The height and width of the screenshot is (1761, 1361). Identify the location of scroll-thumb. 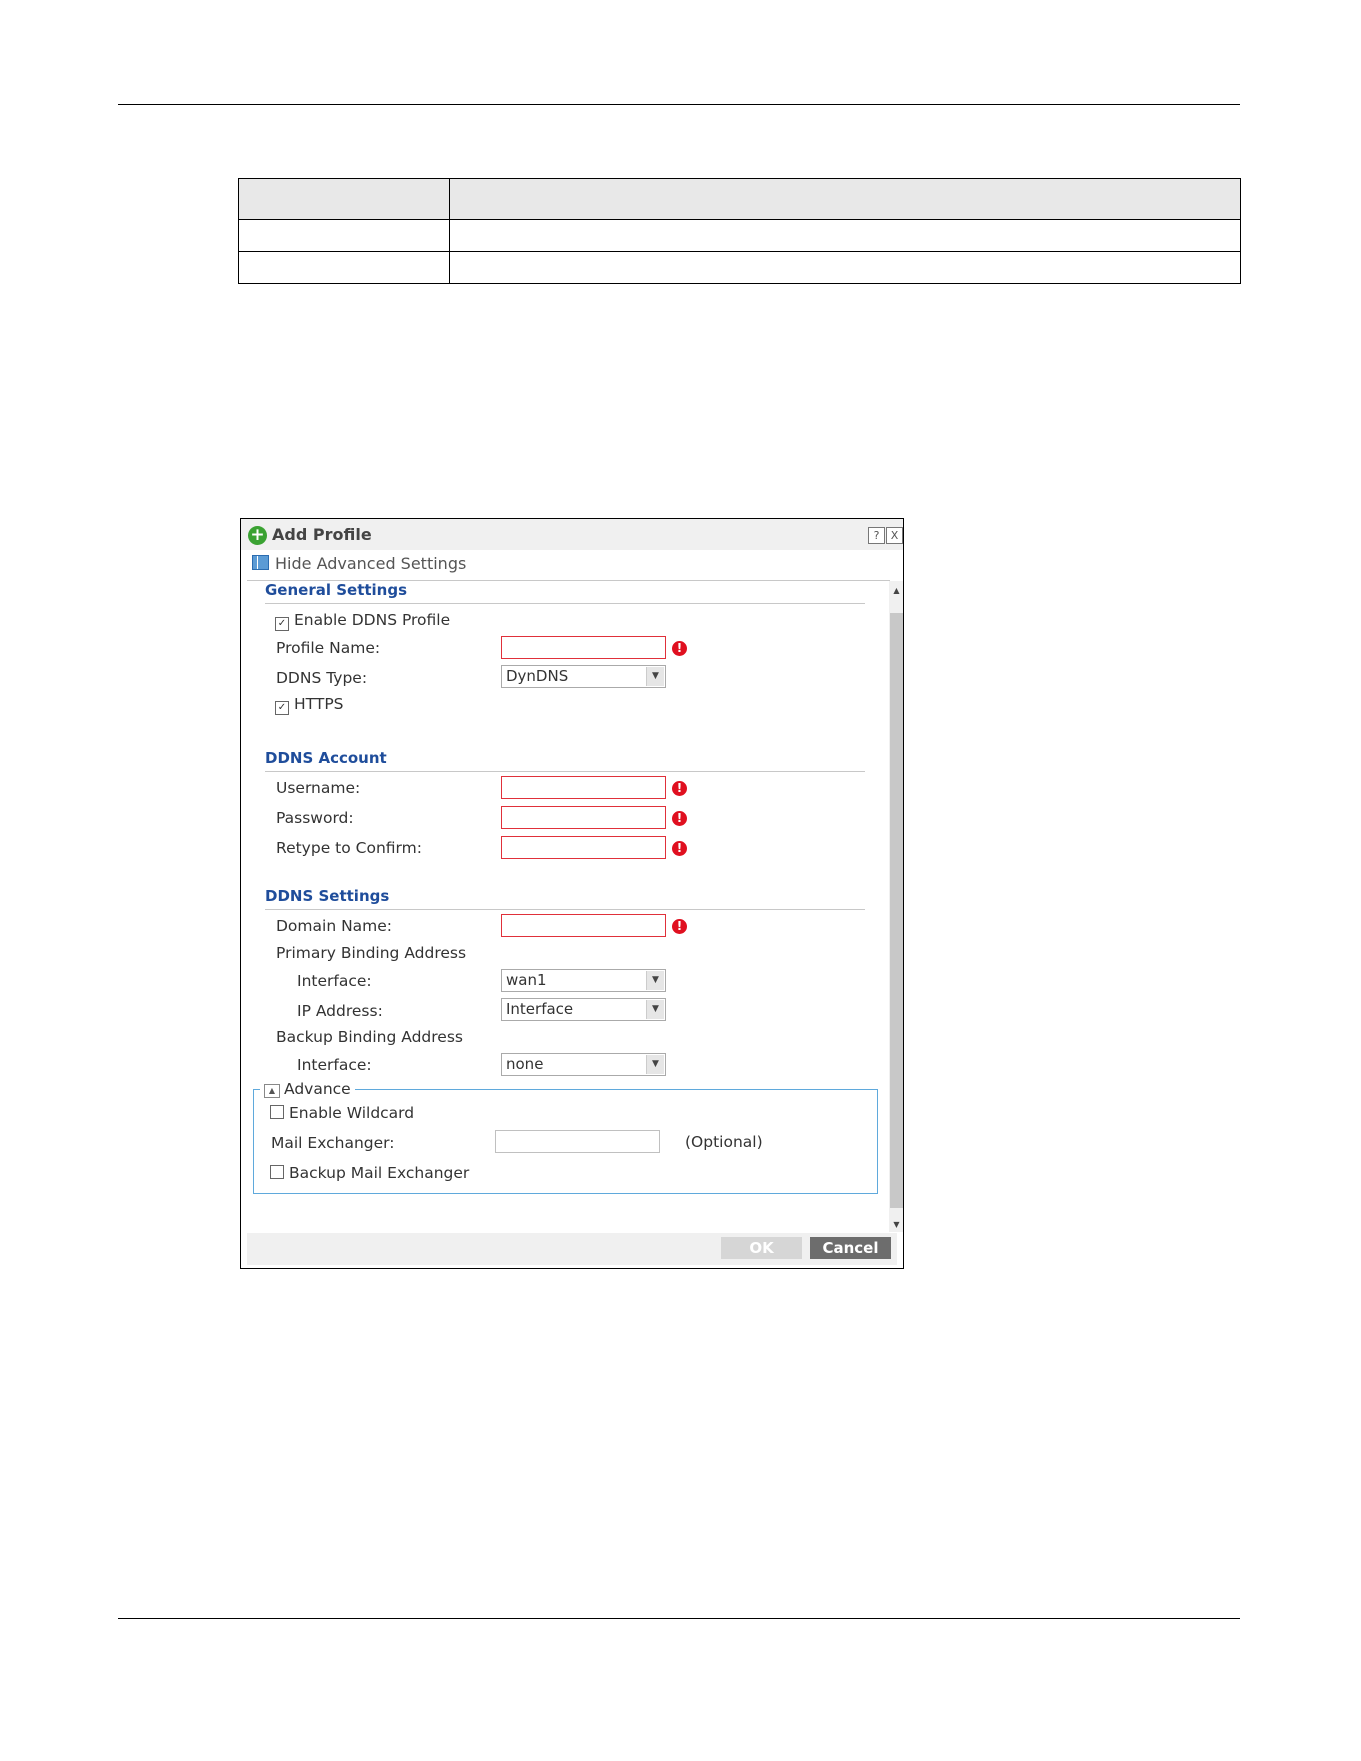
(896, 910).